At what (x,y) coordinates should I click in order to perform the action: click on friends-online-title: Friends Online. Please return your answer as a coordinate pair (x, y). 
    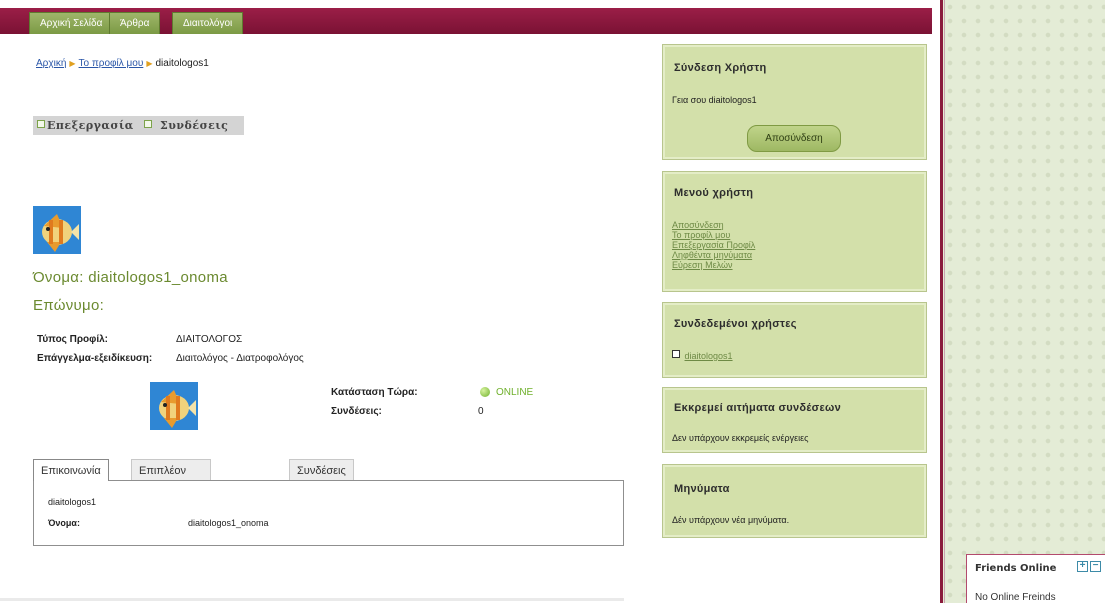
    Looking at the image, I should click on (1016, 568).